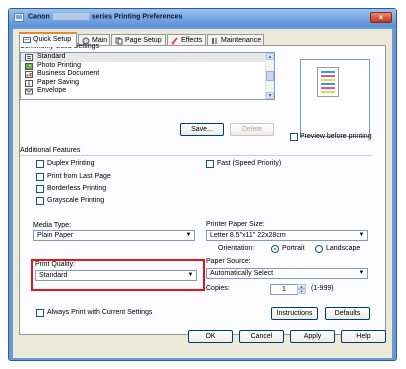 This screenshot has width=406, height=369. What do you see at coordinates (147, 91) in the screenshot?
I see `list-item-envelope: Envelope` at bounding box center [147, 91].